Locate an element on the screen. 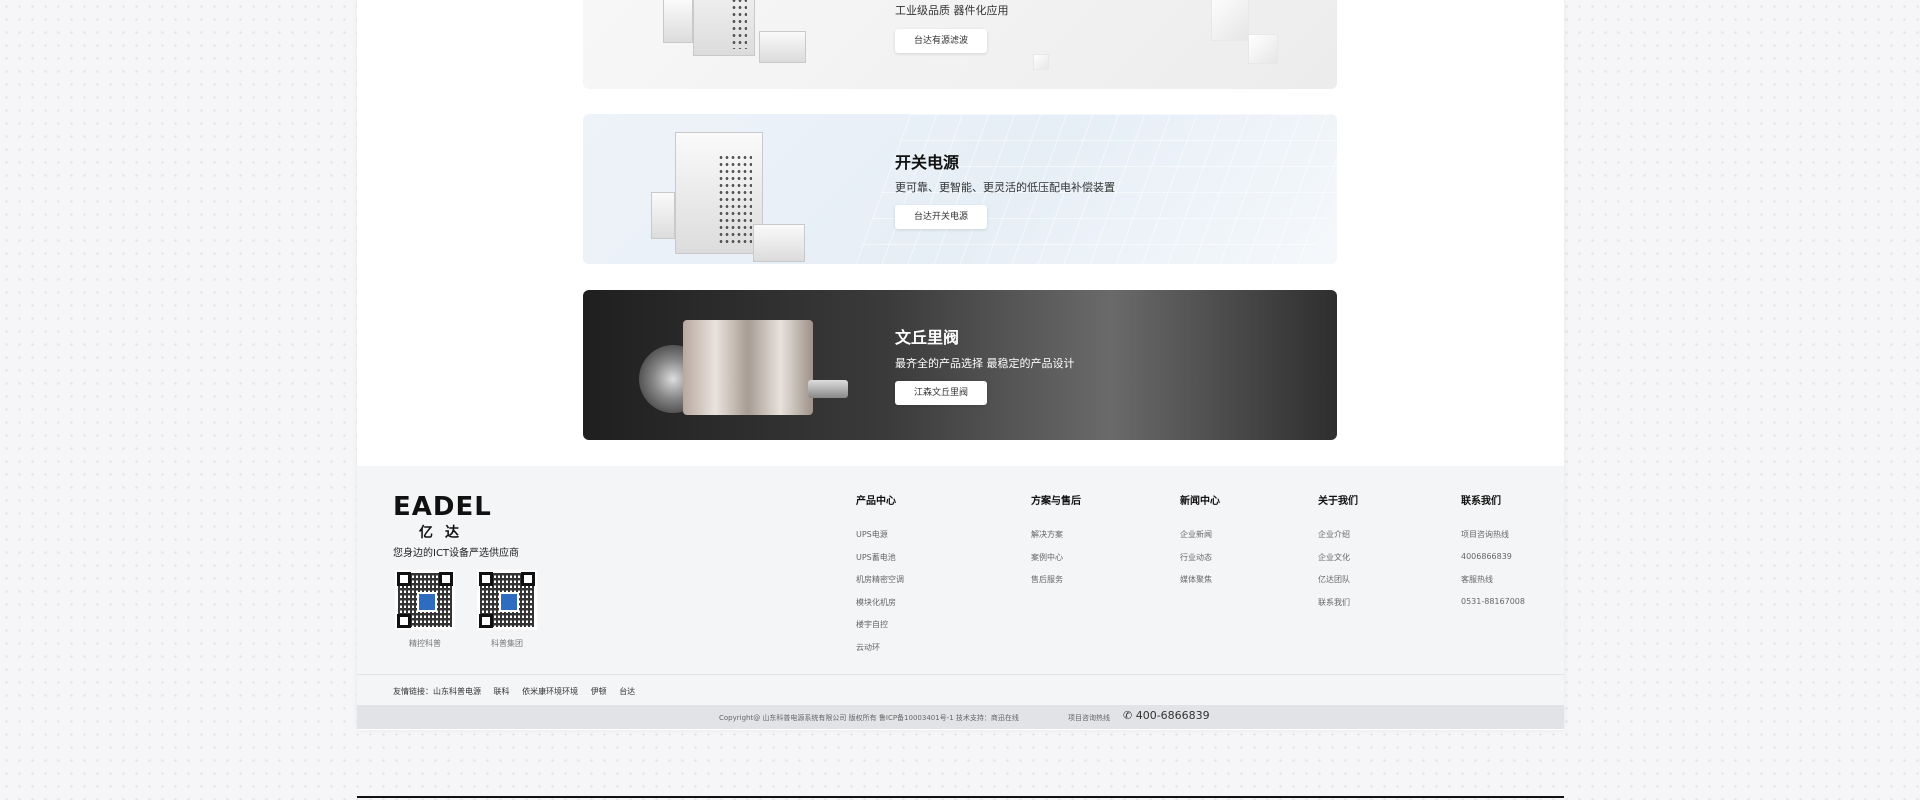 This screenshot has height=800, width=1920. footer-link: 联系我们 is located at coordinates (1338, 608).